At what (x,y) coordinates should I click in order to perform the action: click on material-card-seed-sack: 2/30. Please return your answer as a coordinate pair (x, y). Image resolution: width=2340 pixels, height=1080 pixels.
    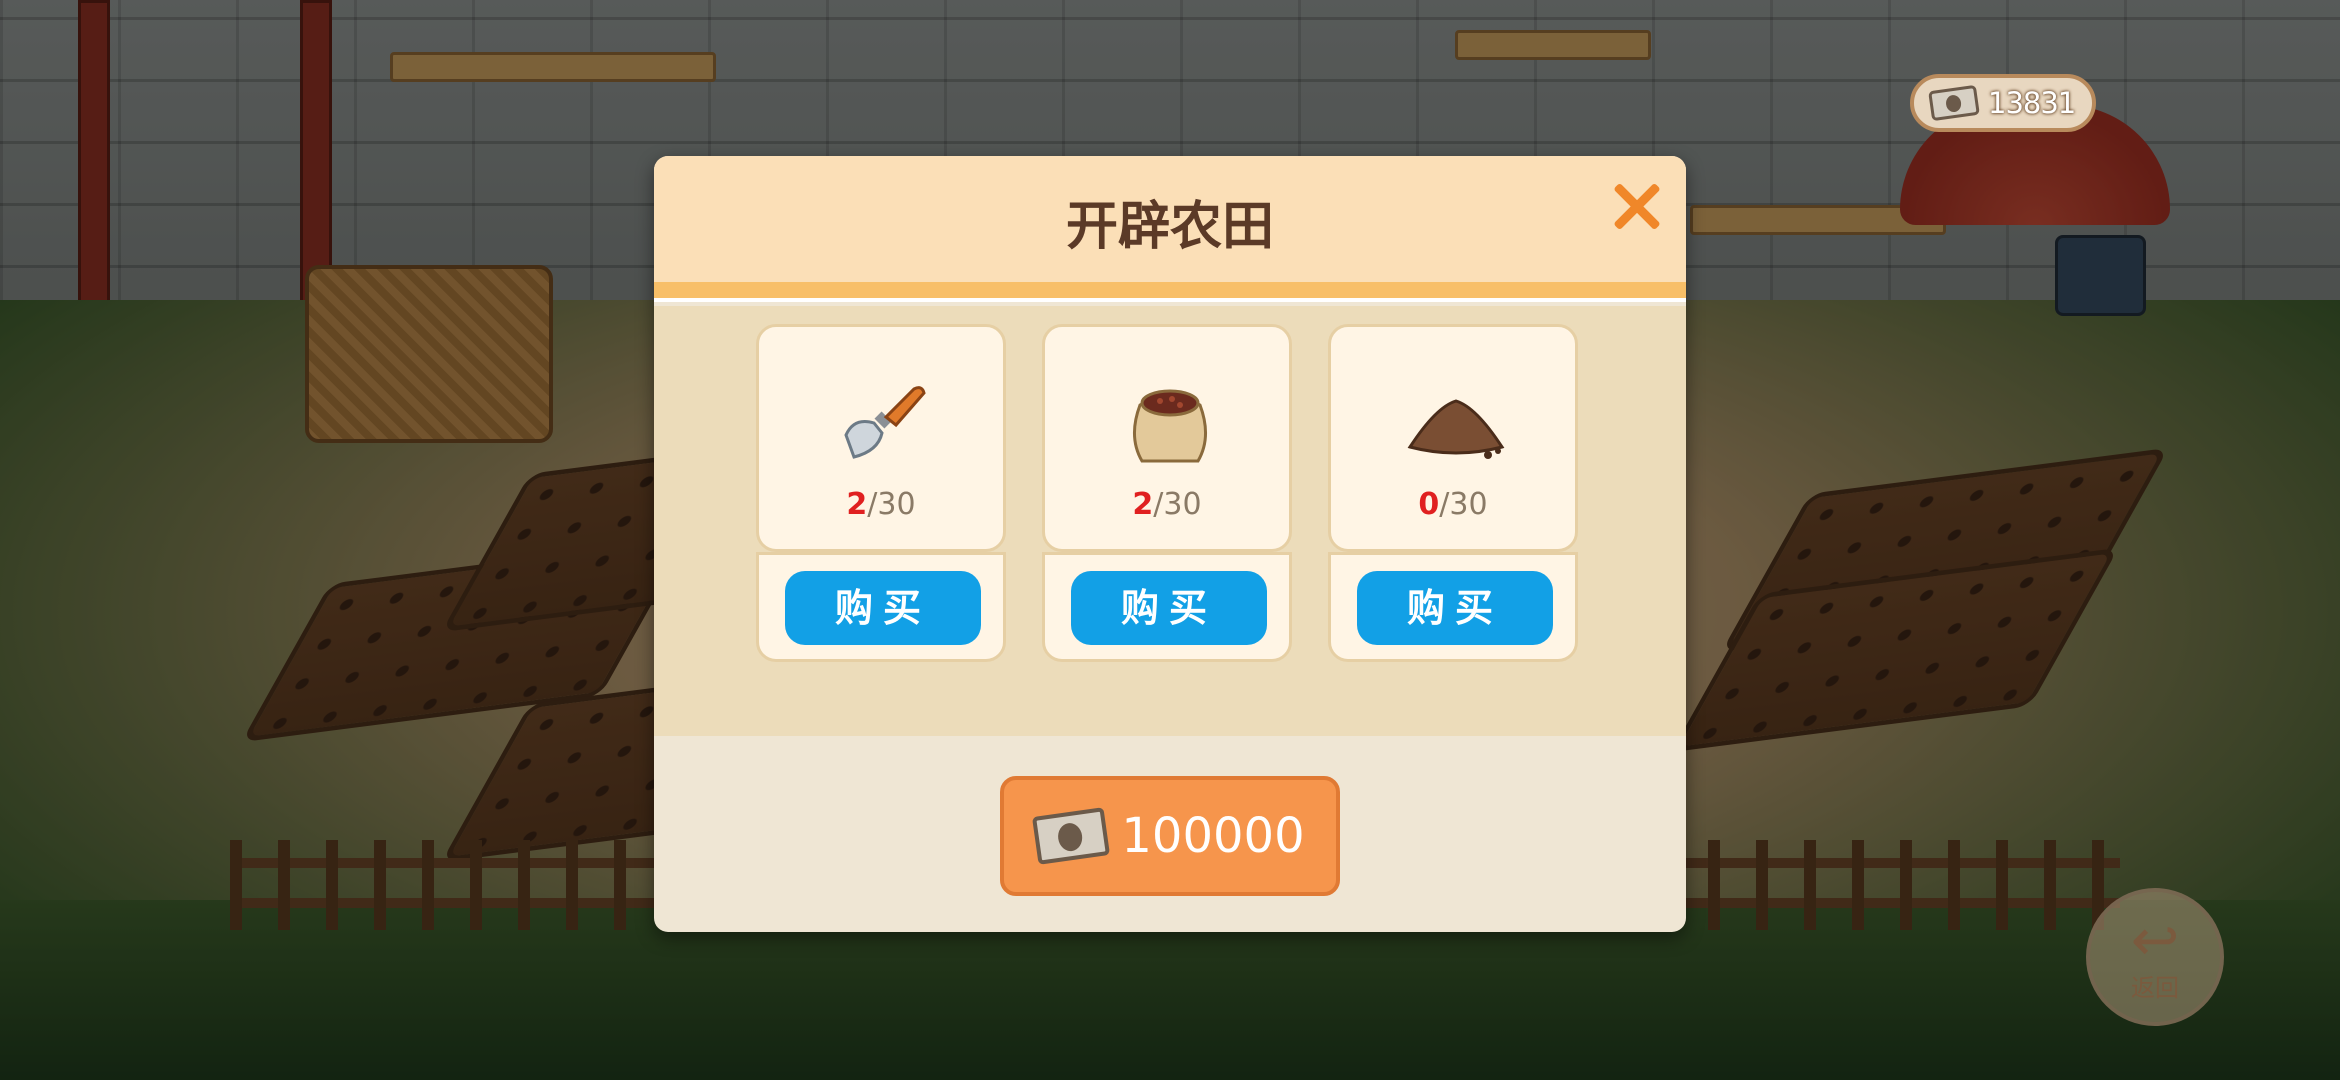
    Looking at the image, I should click on (1167, 438).